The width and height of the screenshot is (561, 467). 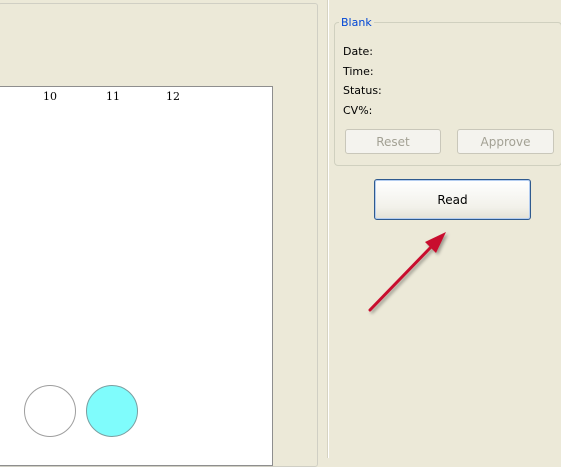 What do you see at coordinates (505, 141) in the screenshot?
I see `approve-button: Approve` at bounding box center [505, 141].